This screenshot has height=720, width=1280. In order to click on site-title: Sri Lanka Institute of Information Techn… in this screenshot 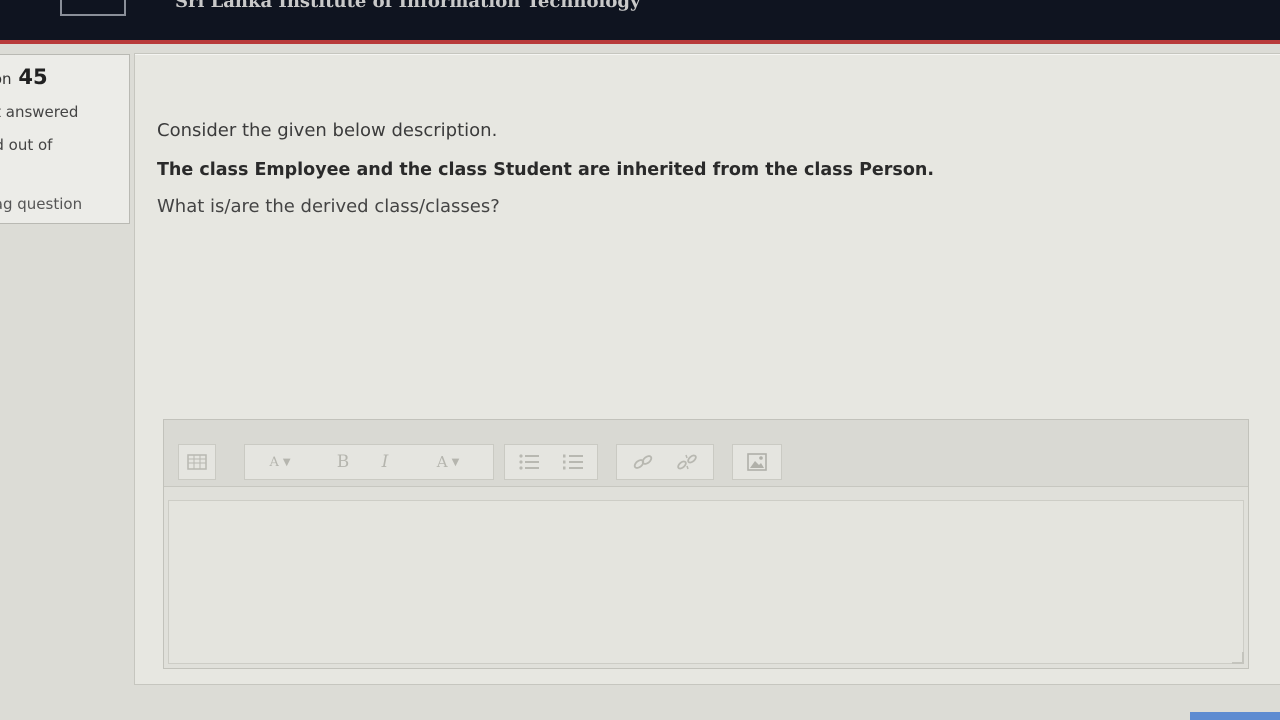, I will do `click(408, 6)`.